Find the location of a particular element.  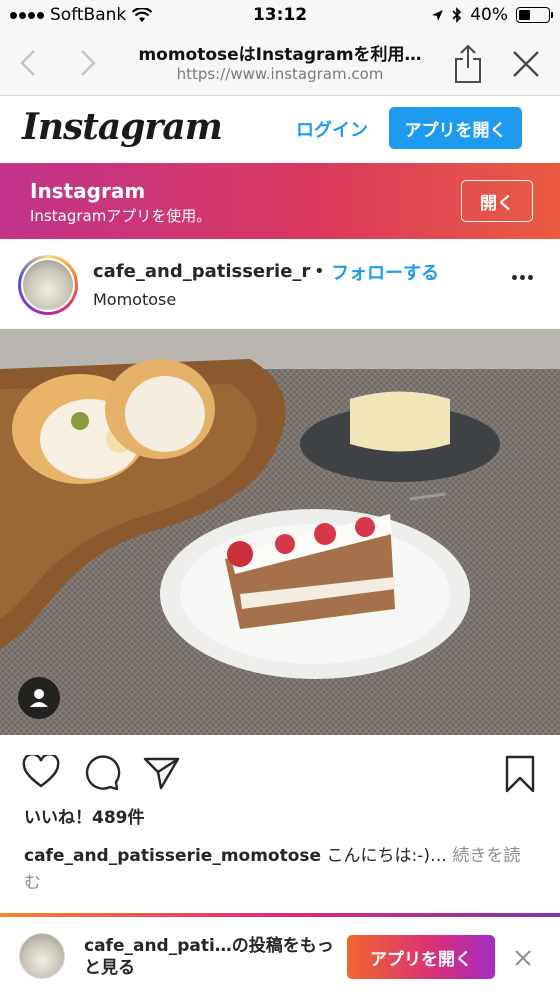

instagram-logo: Instagram is located at coordinates (122, 127).